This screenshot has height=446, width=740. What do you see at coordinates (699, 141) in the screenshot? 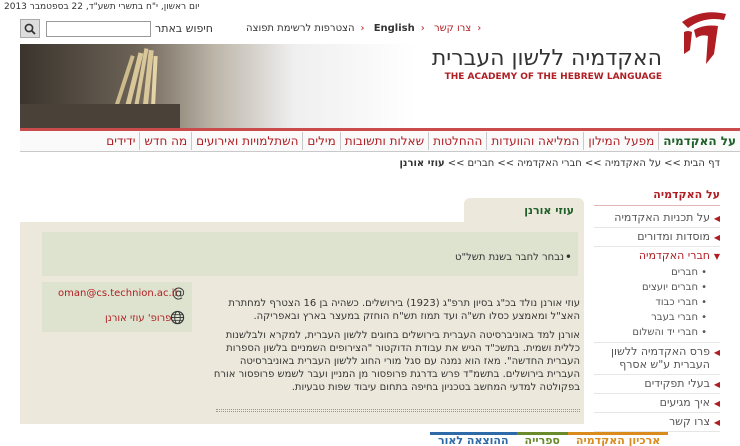
I see `menu-item-about: על האקדמיה` at bounding box center [699, 141].